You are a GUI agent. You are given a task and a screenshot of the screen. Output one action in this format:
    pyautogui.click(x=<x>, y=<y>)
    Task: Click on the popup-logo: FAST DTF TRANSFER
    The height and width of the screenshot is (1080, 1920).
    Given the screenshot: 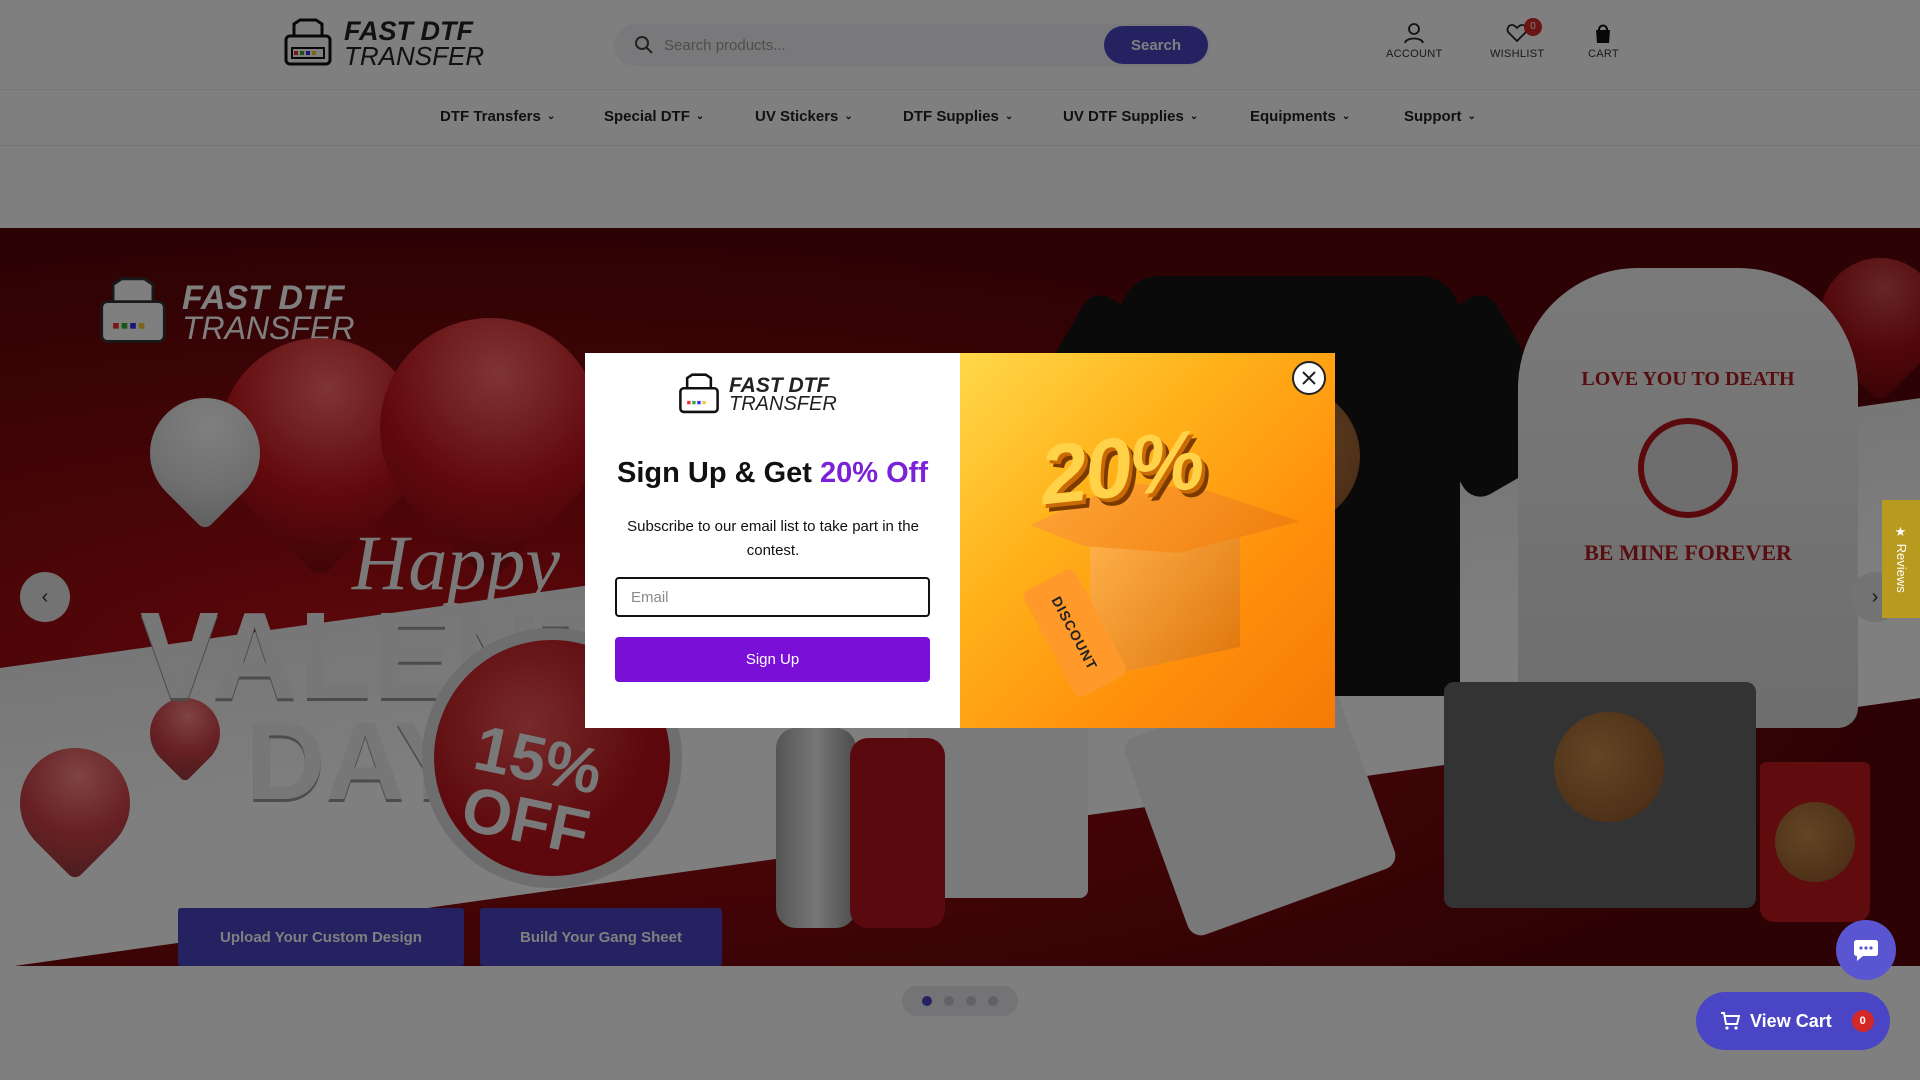 What is the action you would take?
    pyautogui.click(x=757, y=395)
    